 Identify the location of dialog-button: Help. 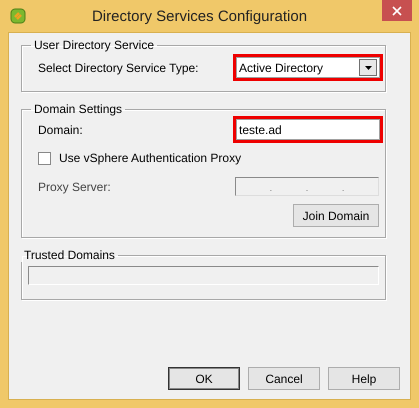
(364, 378).